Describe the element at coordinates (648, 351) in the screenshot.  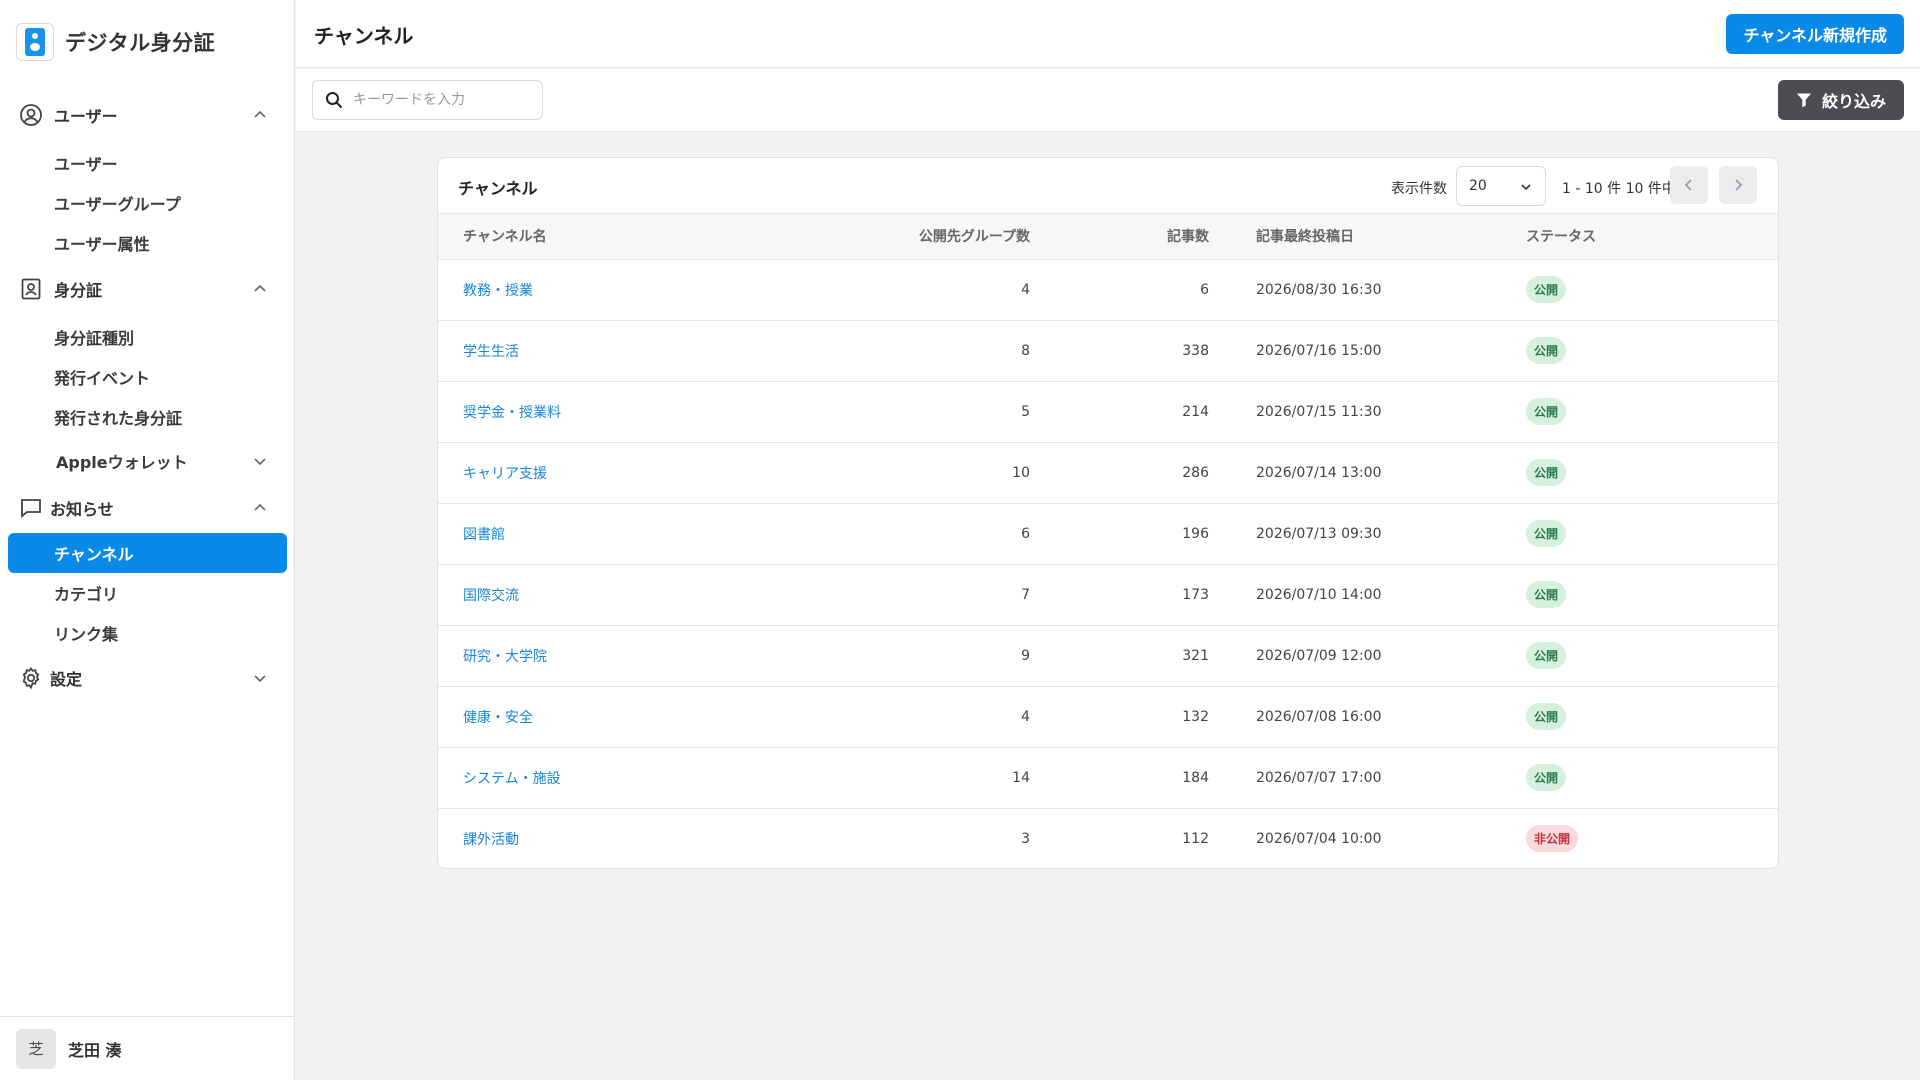
I see `channel-name-cell: 学生生活` at that location.